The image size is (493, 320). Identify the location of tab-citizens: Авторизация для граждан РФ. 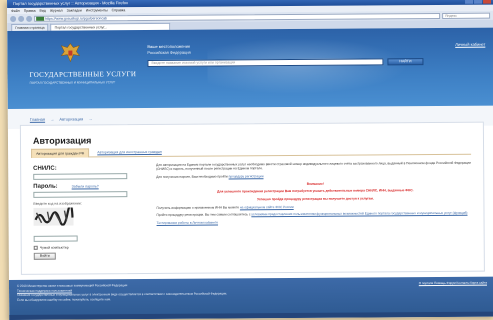
(60, 153).